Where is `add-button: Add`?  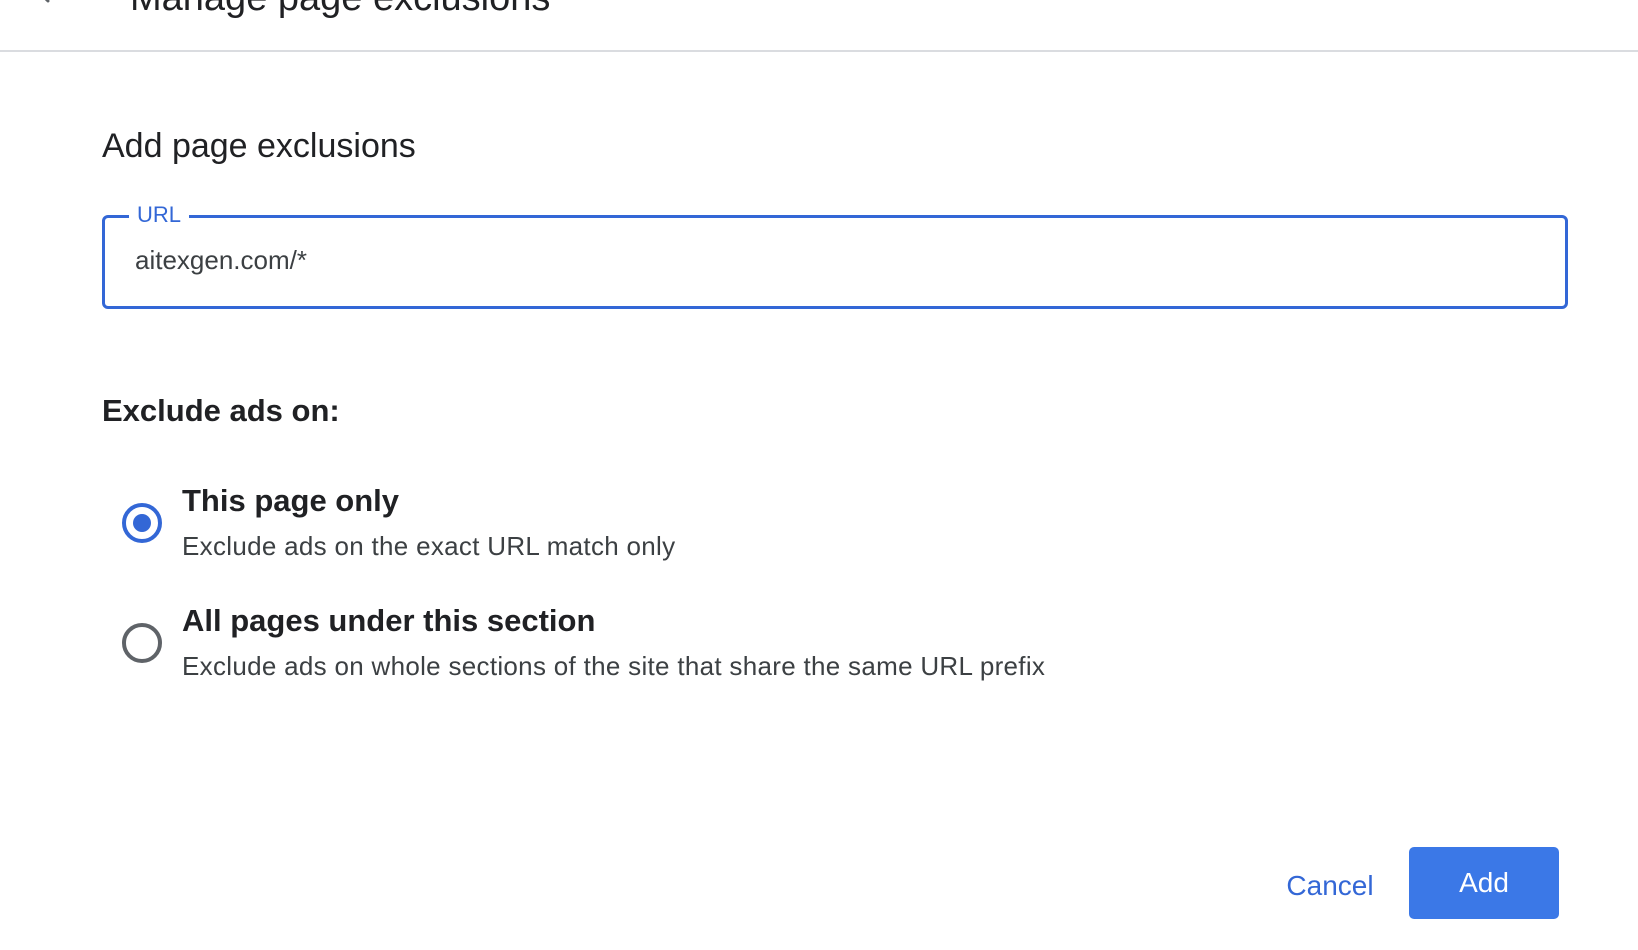
add-button: Add is located at coordinates (1484, 883).